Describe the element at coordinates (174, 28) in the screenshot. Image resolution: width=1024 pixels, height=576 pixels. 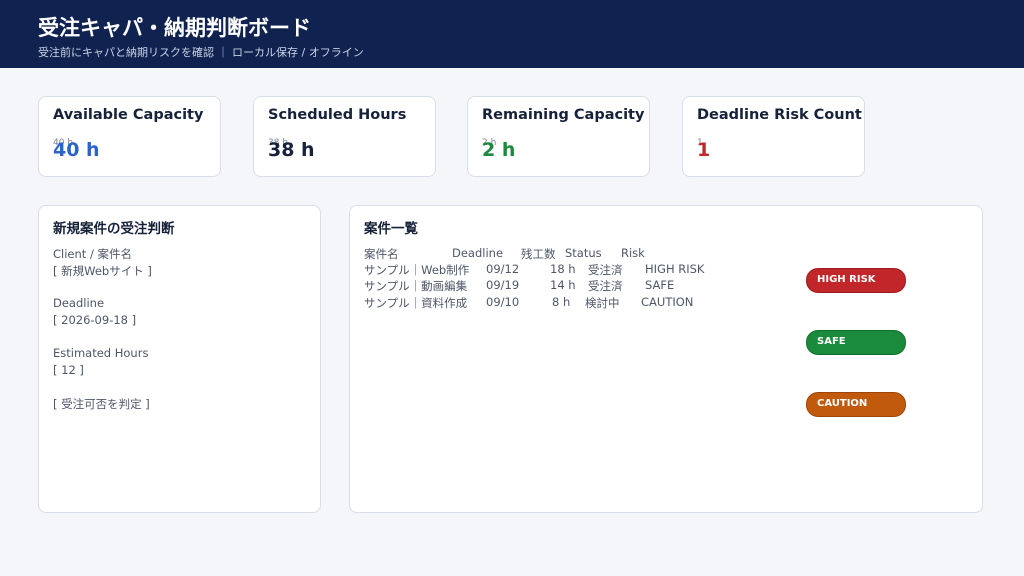
I see `page-title: 受注キャパ・納期判断ボード` at that location.